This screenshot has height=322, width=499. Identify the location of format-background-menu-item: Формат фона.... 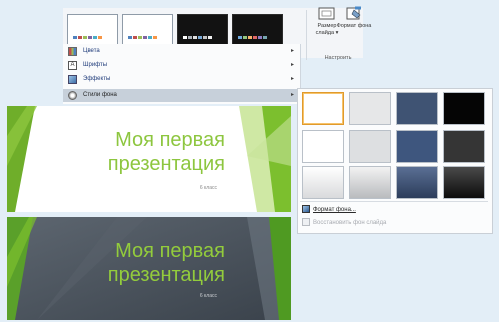
(329, 210).